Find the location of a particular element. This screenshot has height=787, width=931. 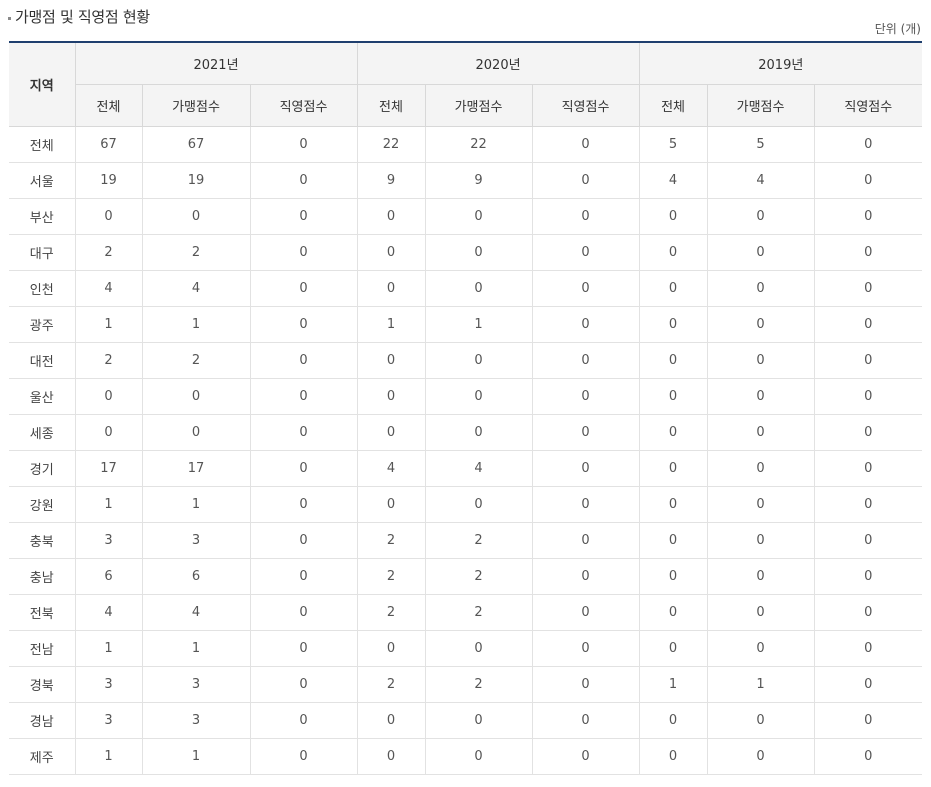

subcol-total: 전체 is located at coordinates (673, 105).